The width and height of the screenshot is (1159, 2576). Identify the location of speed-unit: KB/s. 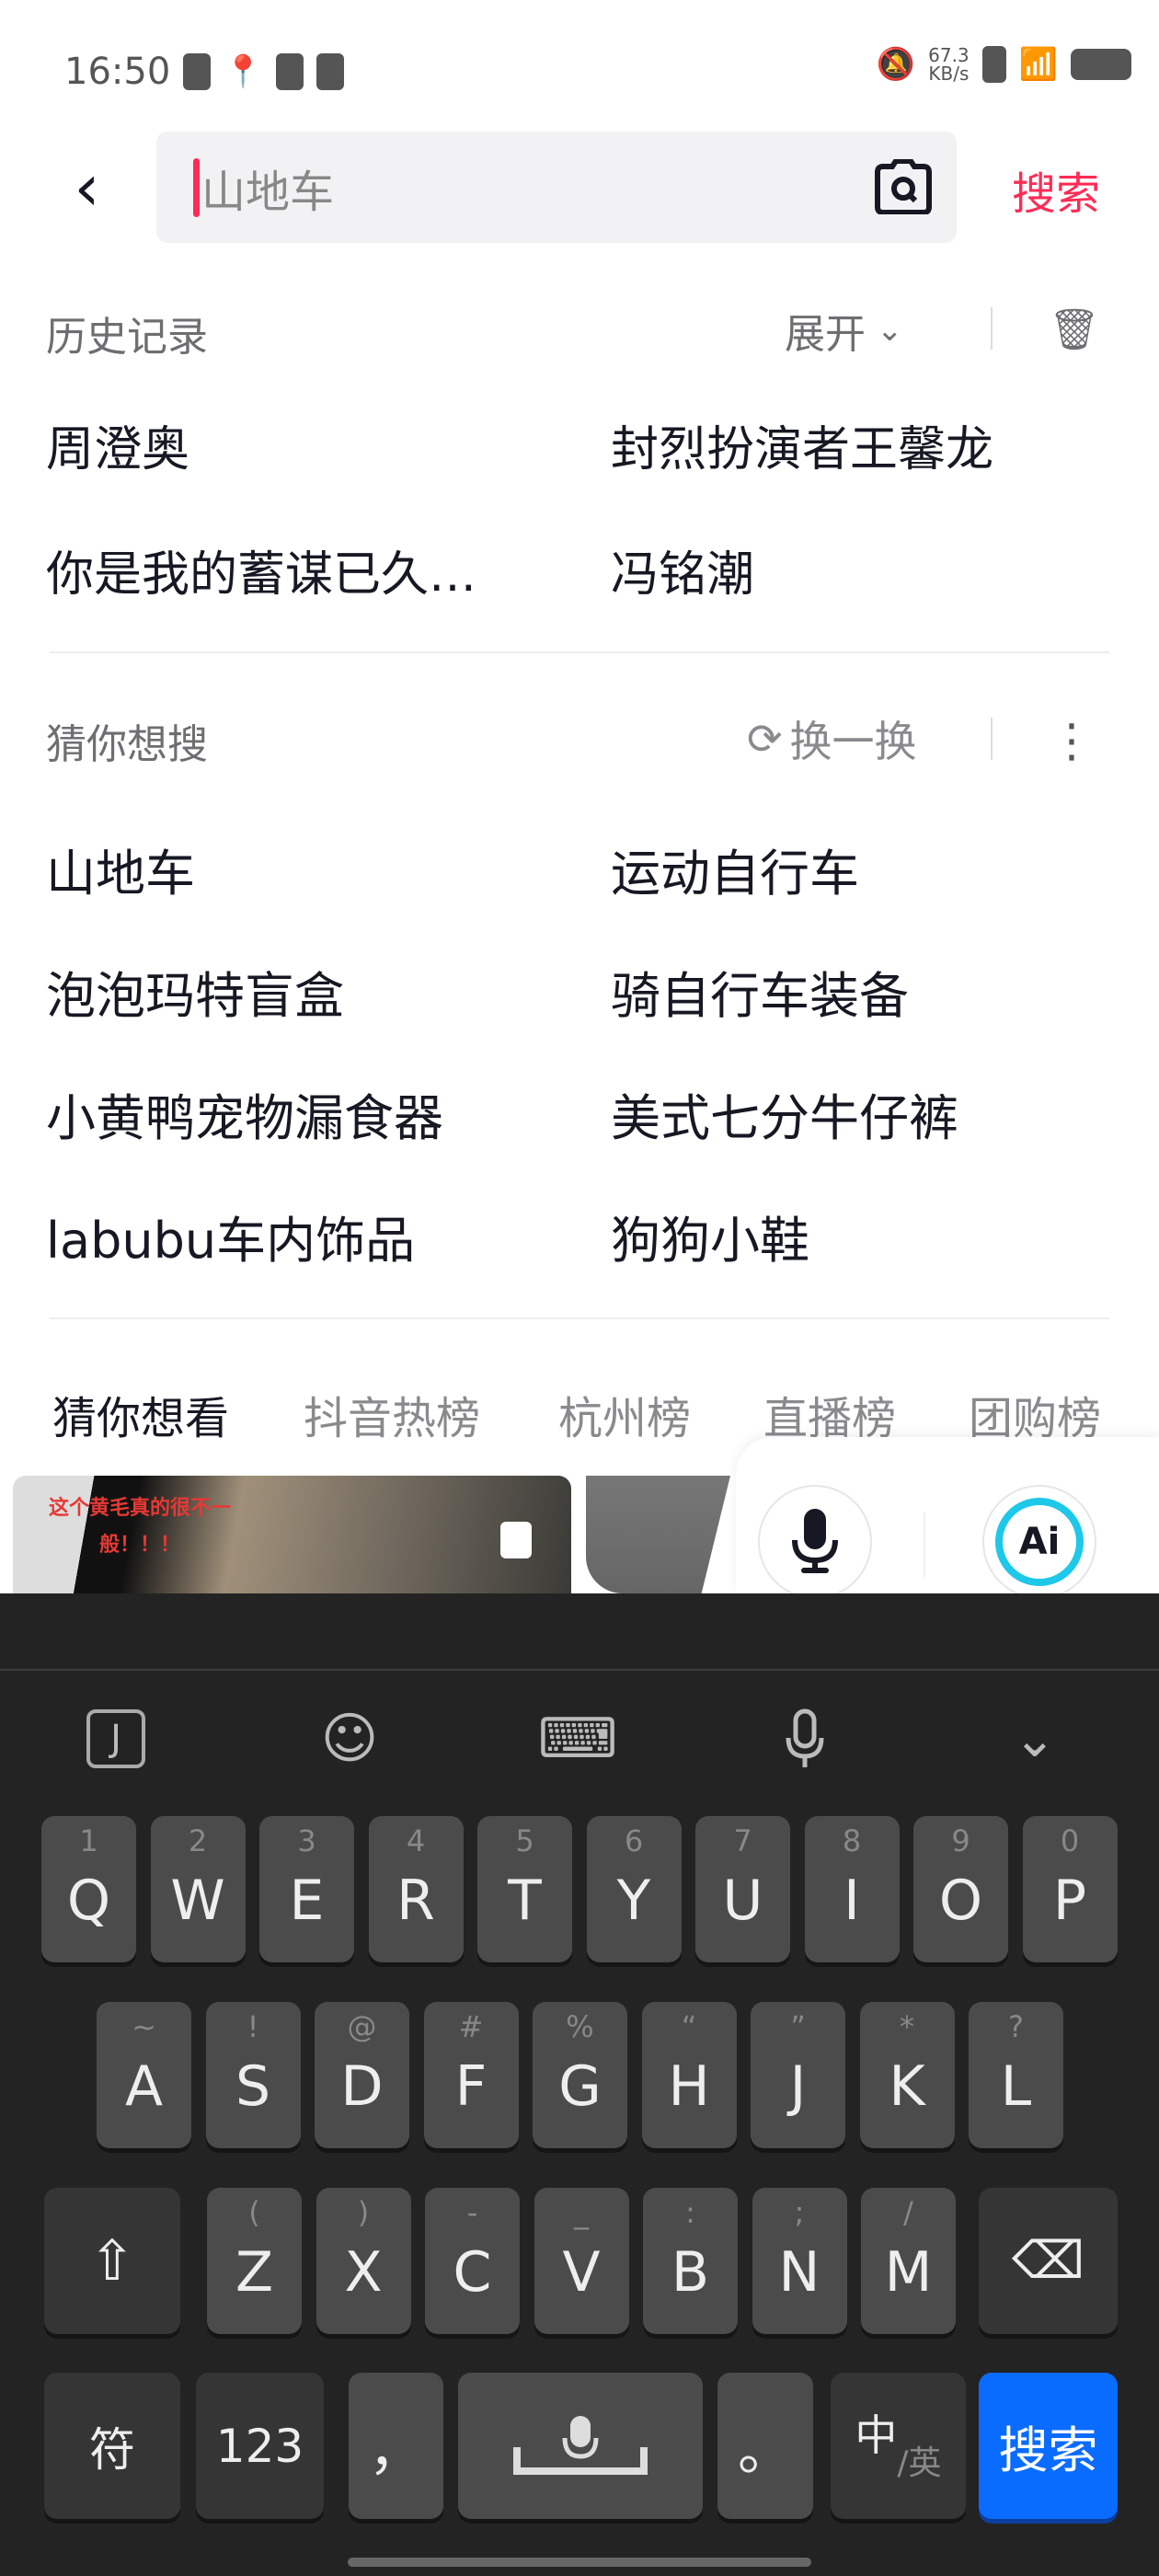
(949, 74).